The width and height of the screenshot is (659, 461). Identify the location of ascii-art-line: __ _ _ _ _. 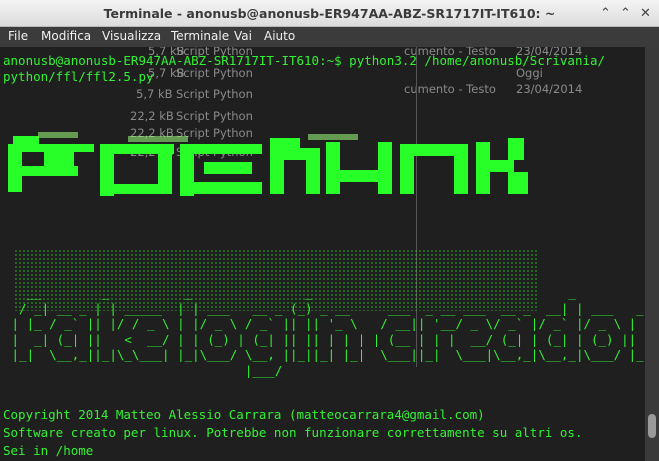
(290, 292).